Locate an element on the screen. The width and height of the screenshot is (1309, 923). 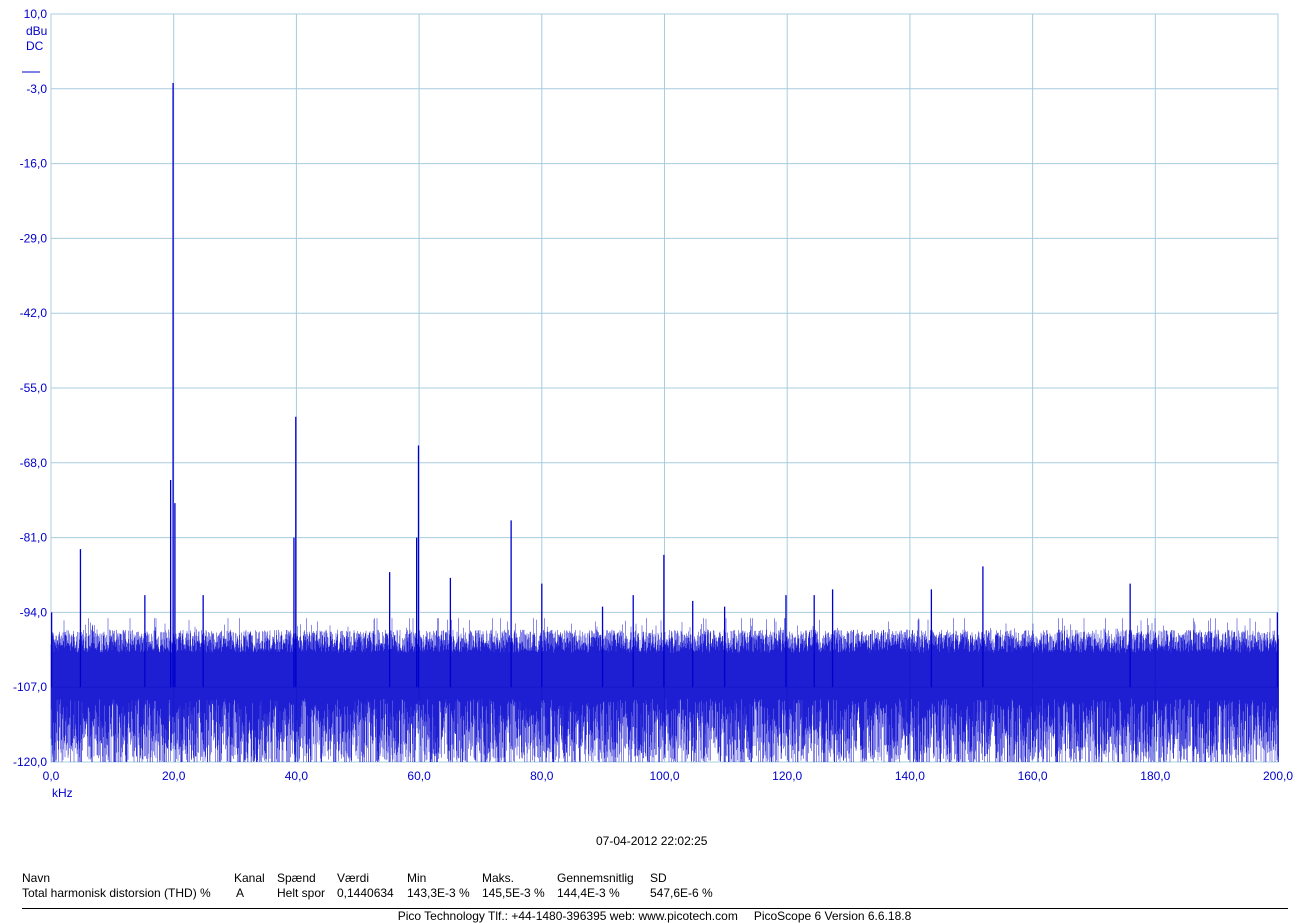
x-tick-label: 180,0 is located at coordinates (1155, 776).